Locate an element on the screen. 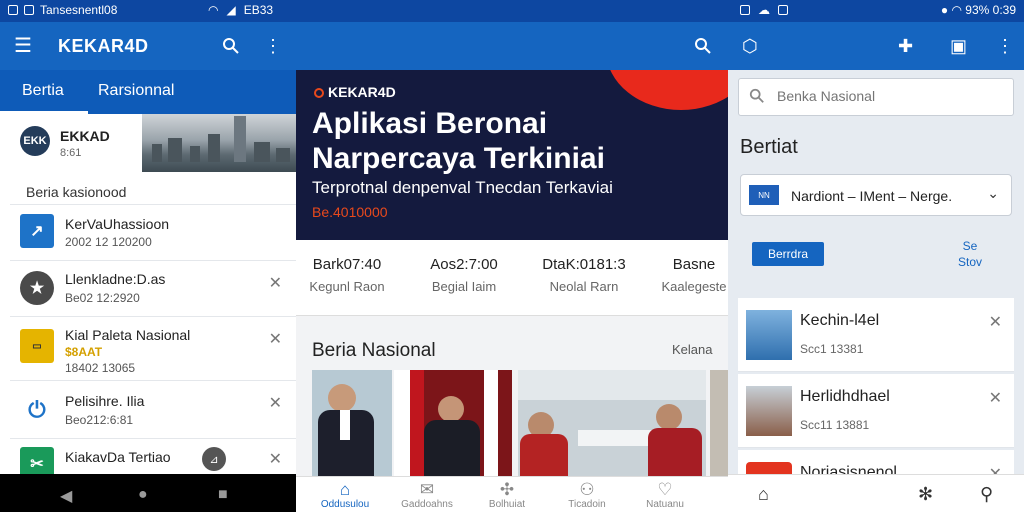  apps-icon: ✻ is located at coordinates (925, 494).